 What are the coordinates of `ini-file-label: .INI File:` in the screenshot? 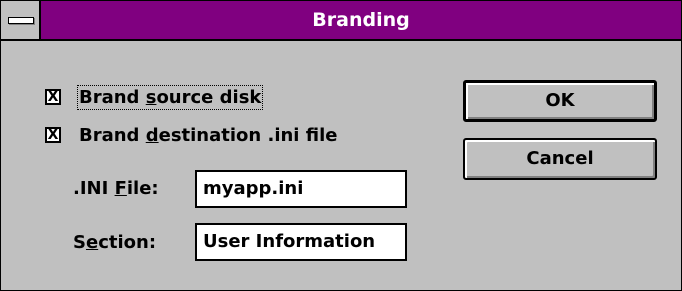 It's located at (116, 189).